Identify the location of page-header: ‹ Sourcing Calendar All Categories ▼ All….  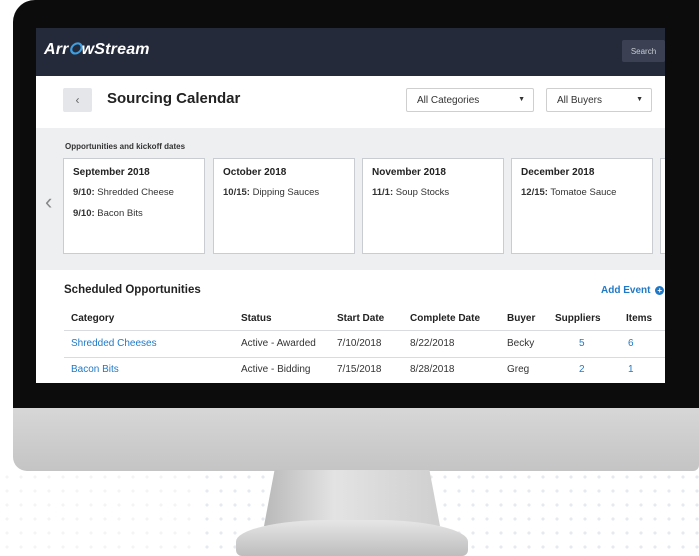
(350, 102).